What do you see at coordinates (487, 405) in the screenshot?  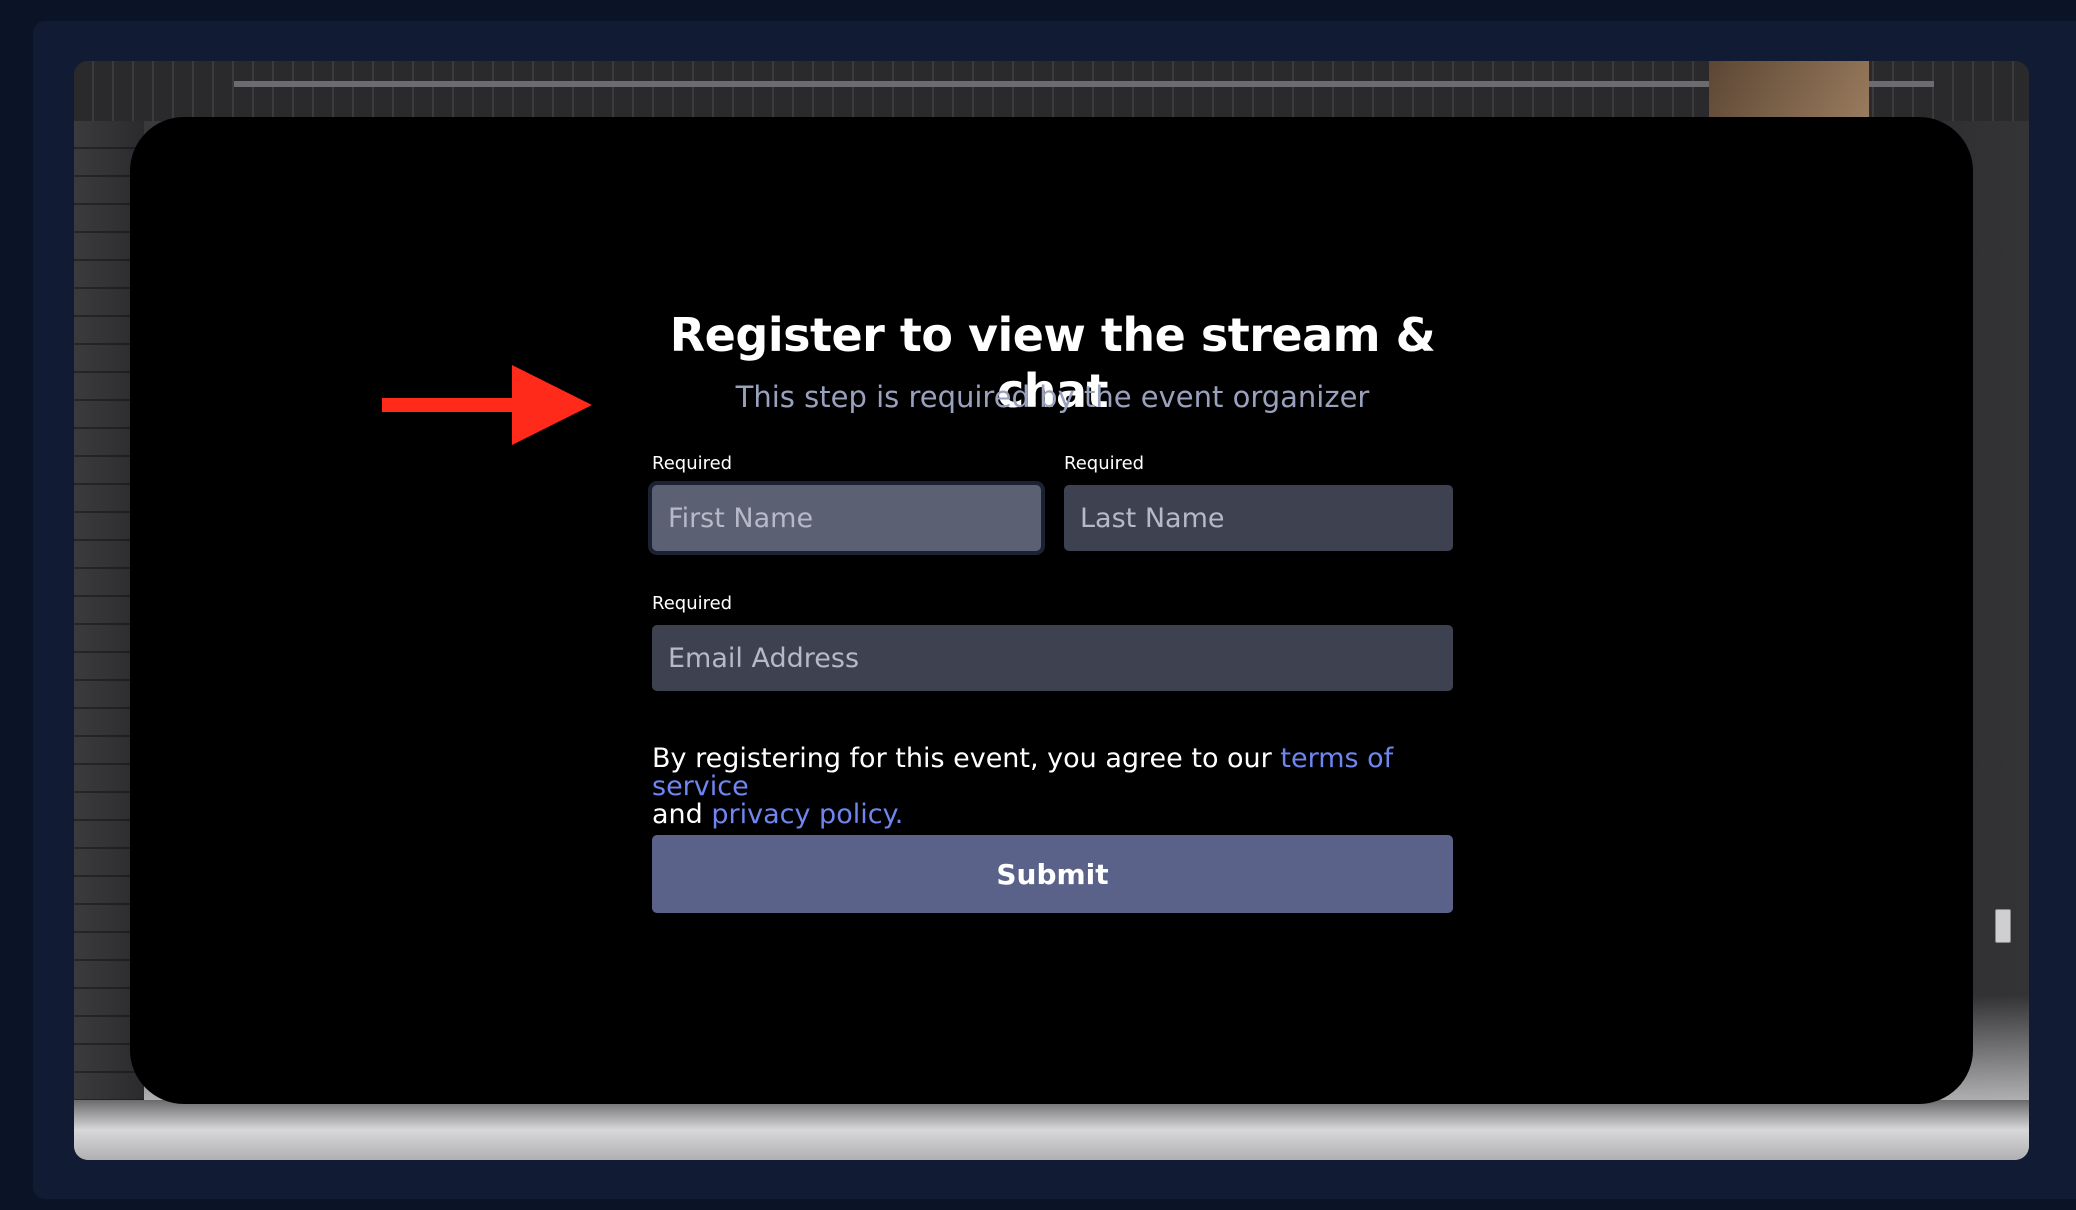 I see `red-arrow-icon` at bounding box center [487, 405].